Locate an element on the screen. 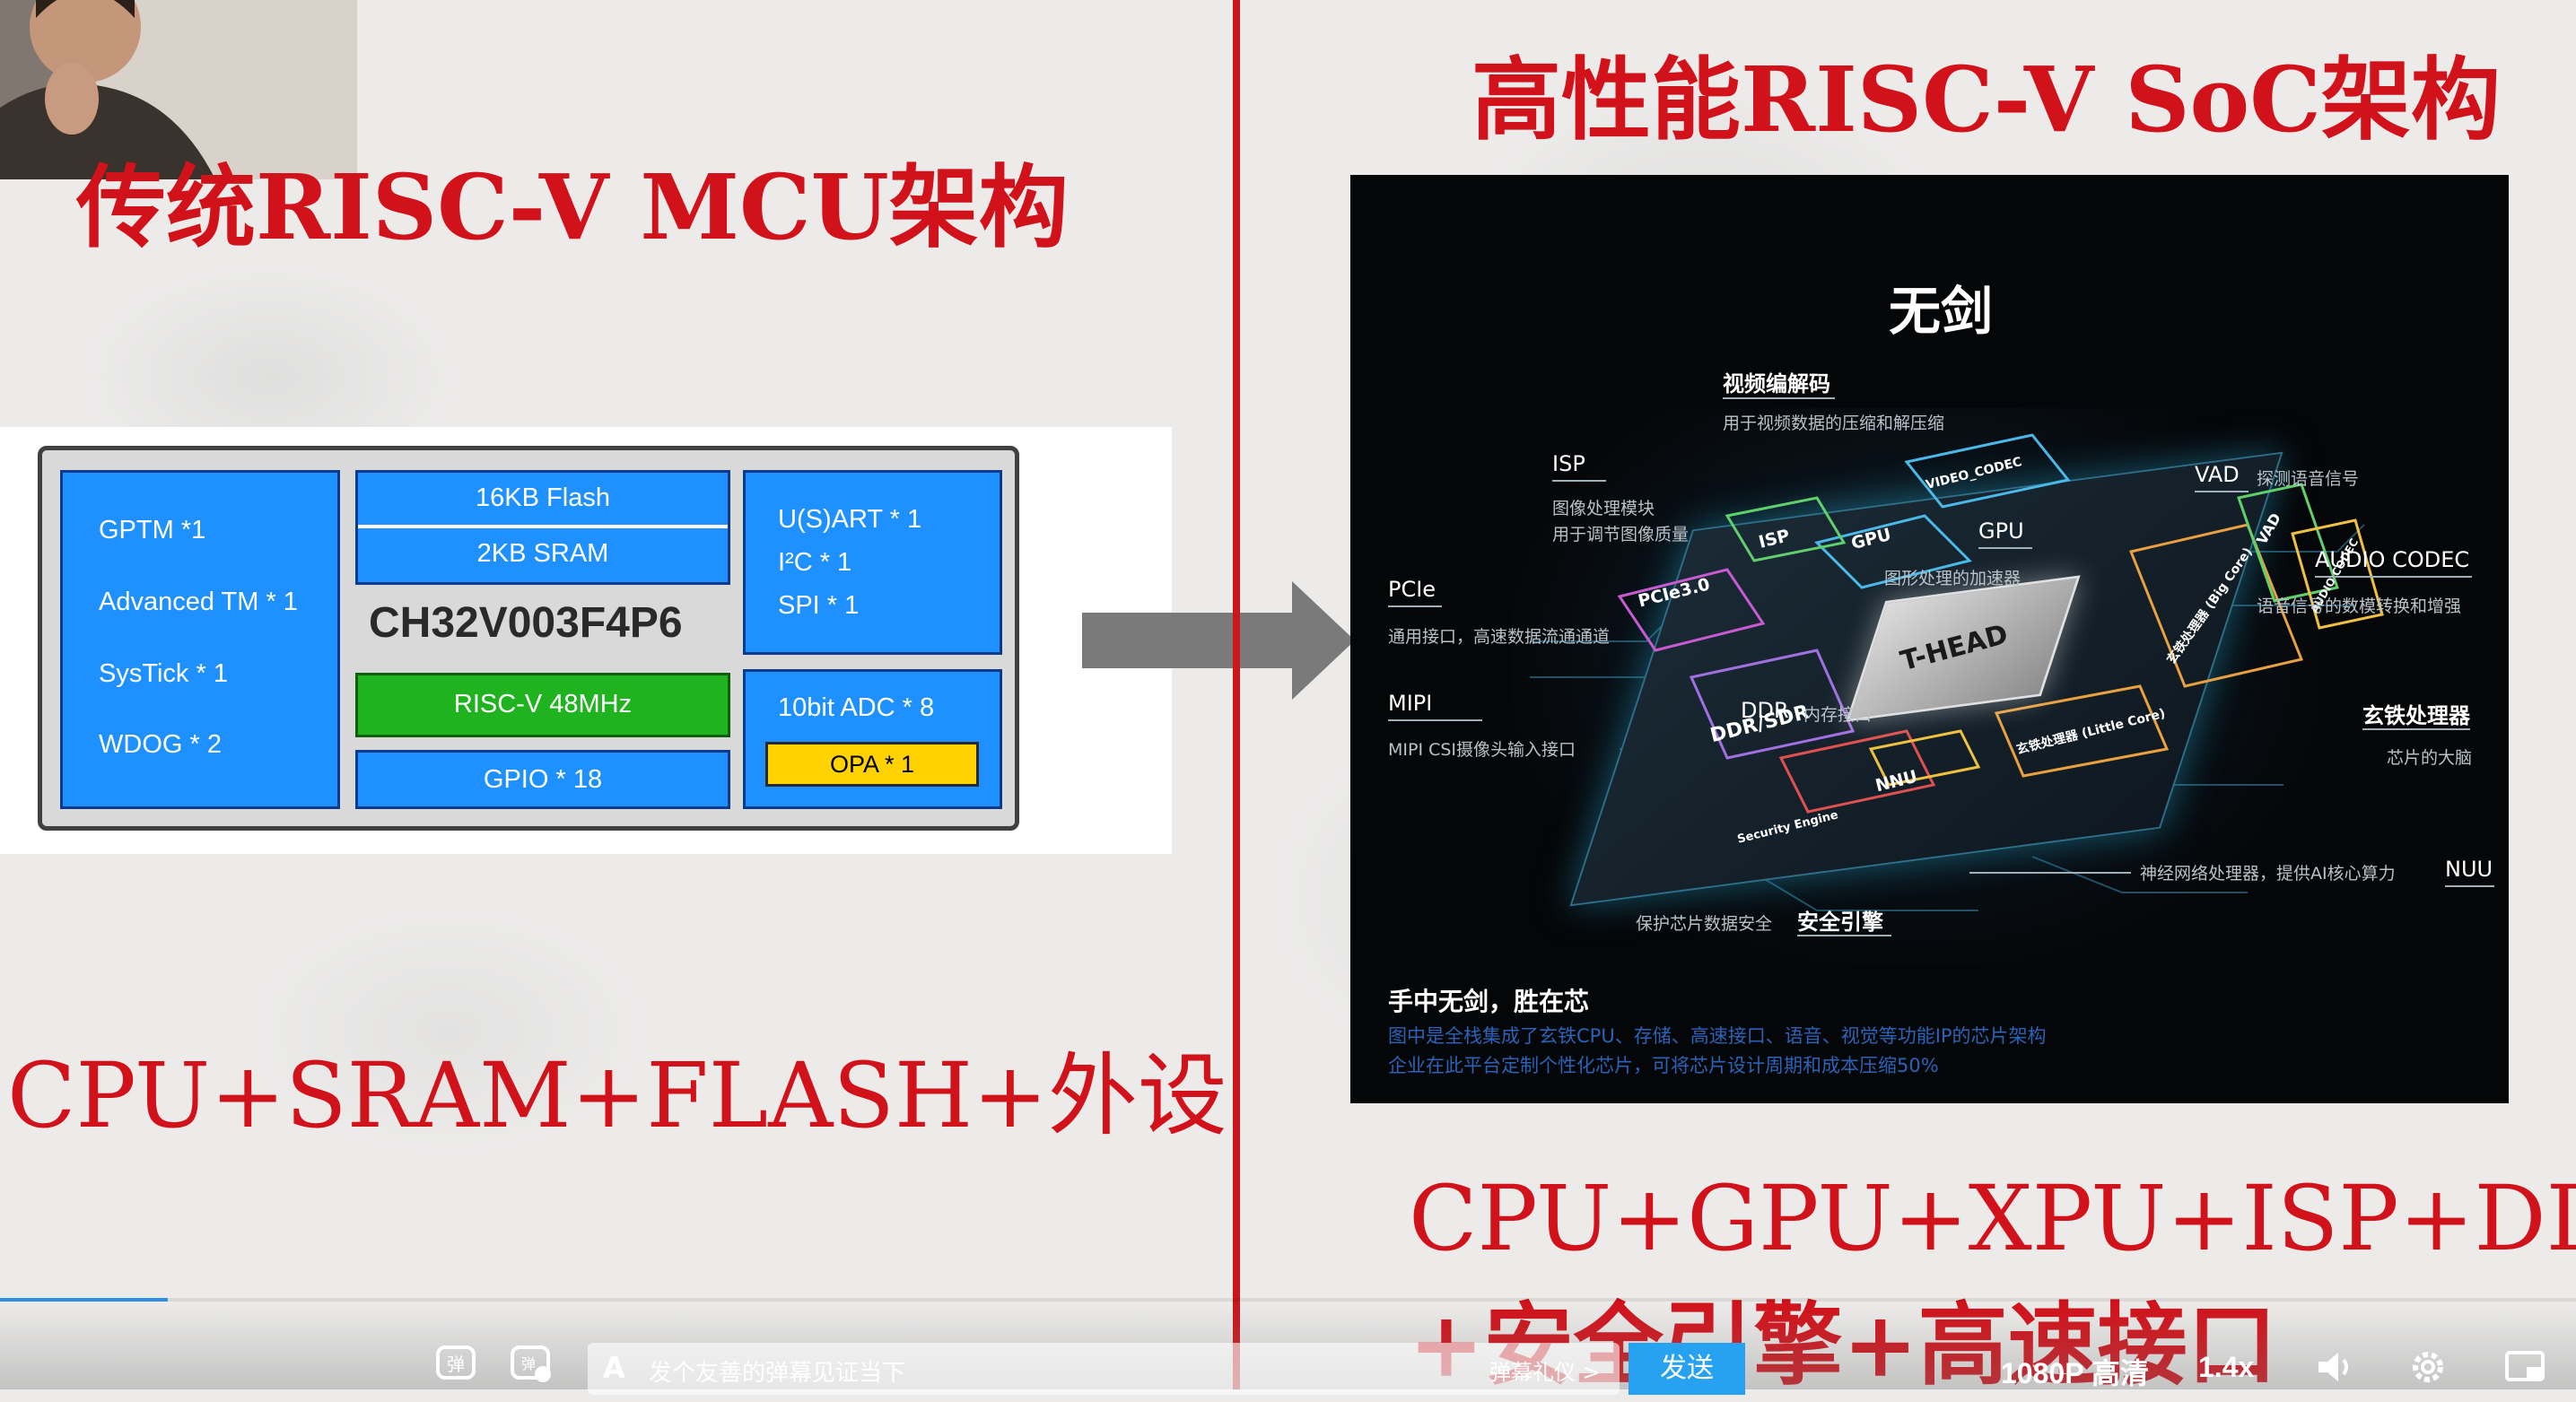 The width and height of the screenshot is (2576, 1402). ddr-desc: 内存接口 is located at coordinates (1838, 715).